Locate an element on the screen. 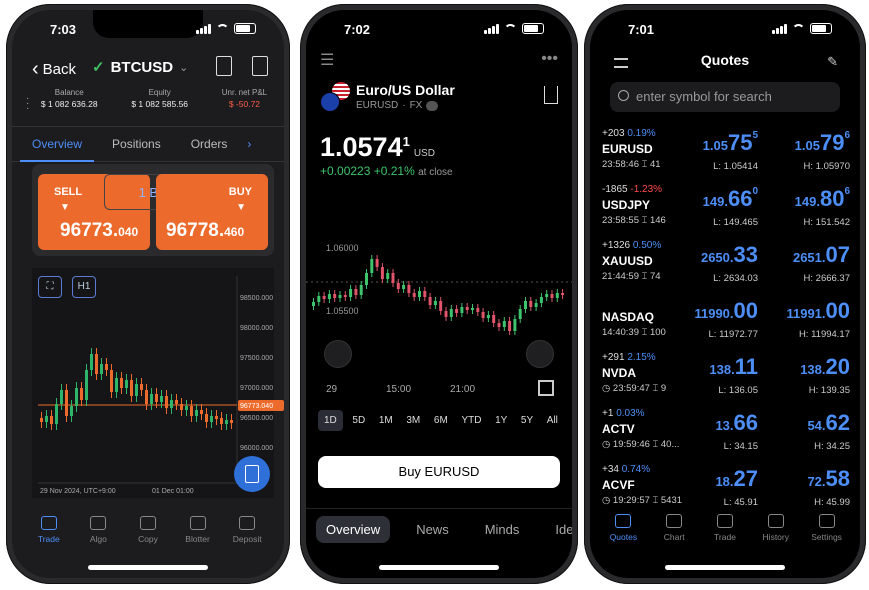  price-a: 2651. is located at coordinates (809, 257).